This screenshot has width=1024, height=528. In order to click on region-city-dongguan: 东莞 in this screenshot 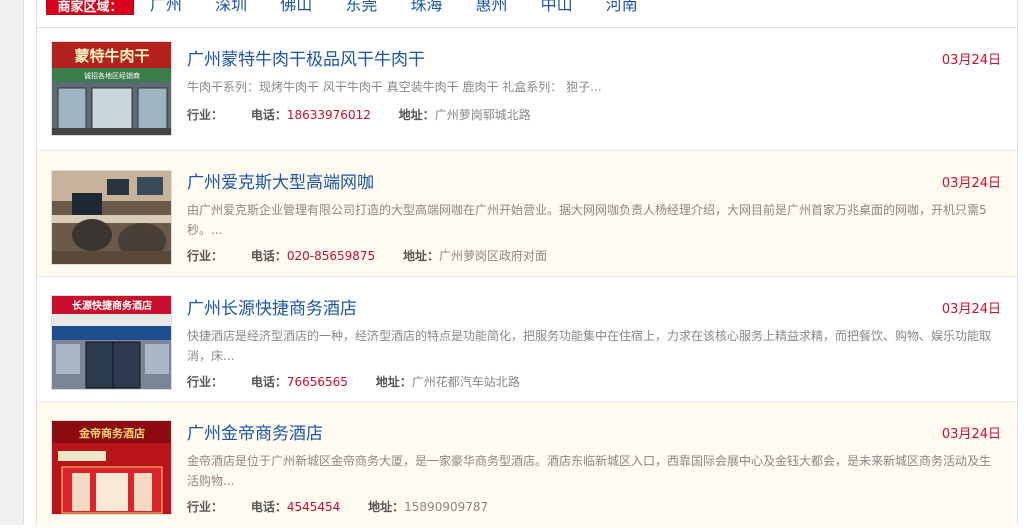, I will do `click(361, 8)`.